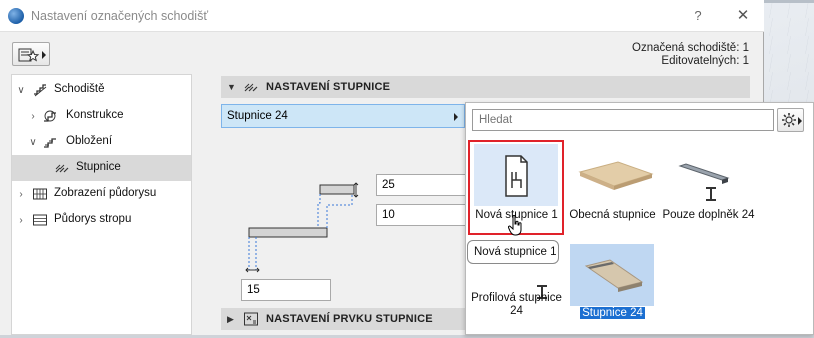 This screenshot has height=338, width=814. What do you see at coordinates (612, 275) in the screenshot?
I see `tread-24-thumbnail` at bounding box center [612, 275].